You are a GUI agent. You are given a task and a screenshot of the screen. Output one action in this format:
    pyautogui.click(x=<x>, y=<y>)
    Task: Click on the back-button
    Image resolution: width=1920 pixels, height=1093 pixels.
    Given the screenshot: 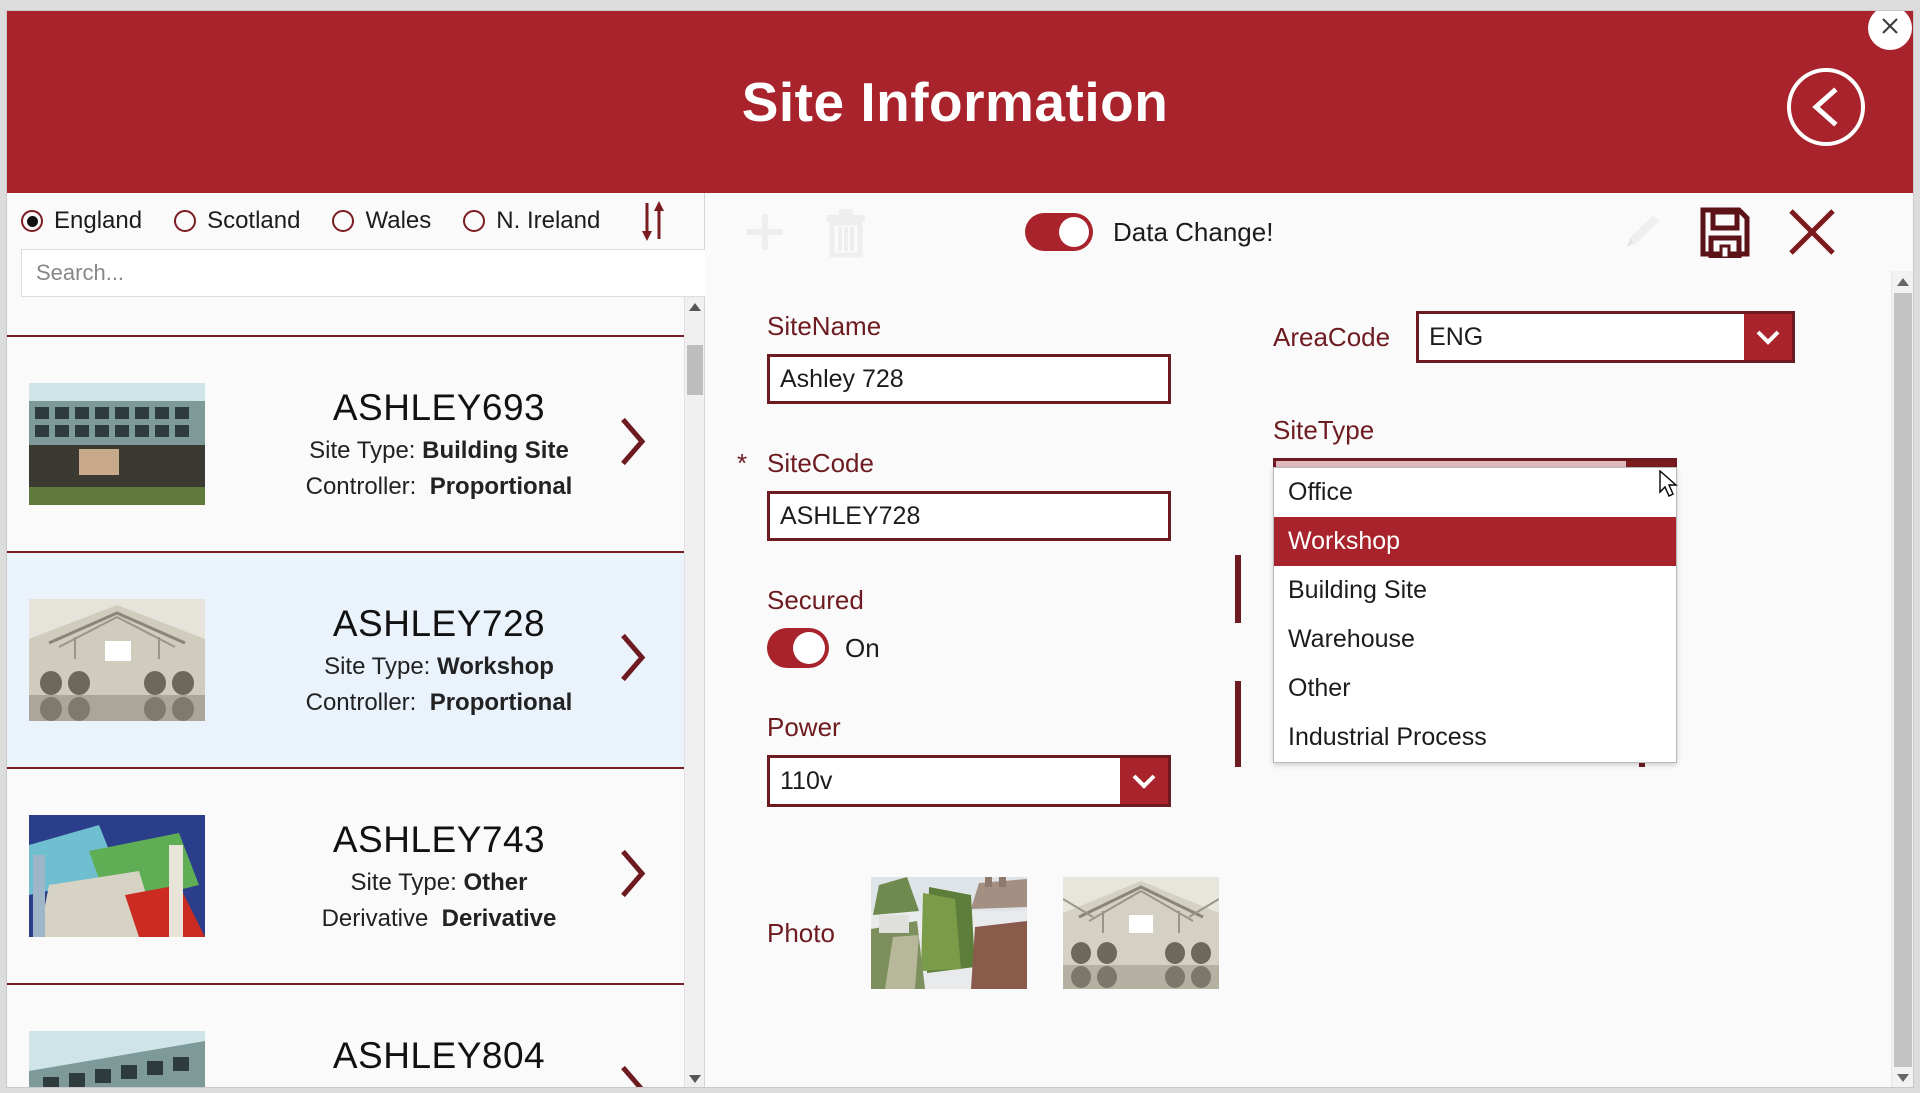 What is the action you would take?
    pyautogui.click(x=1826, y=107)
    